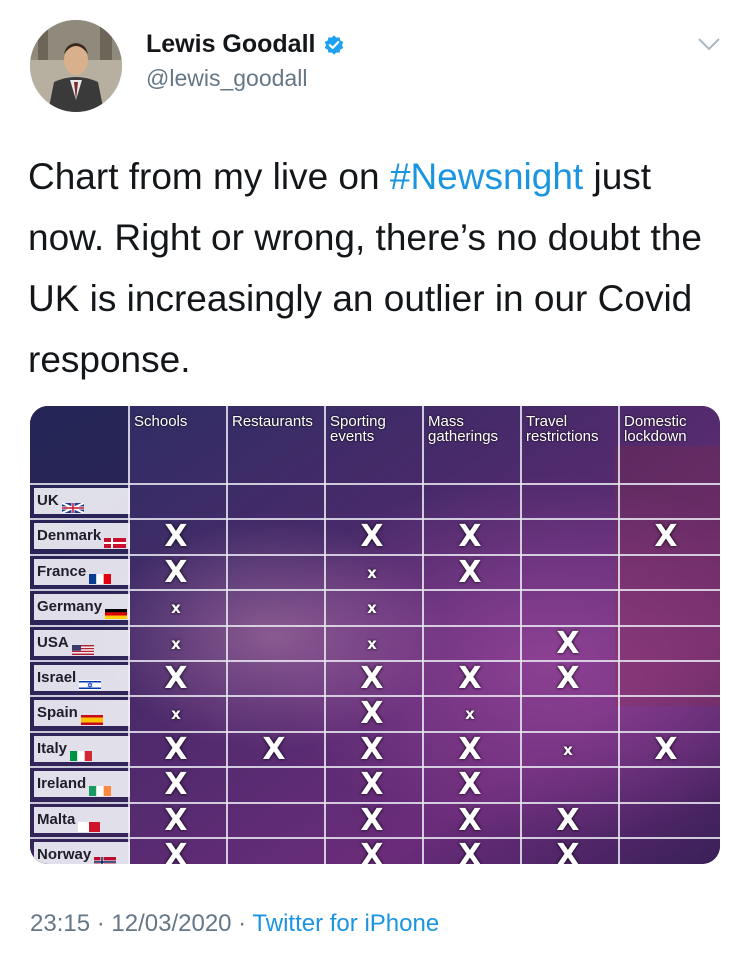  Describe the element at coordinates (709, 44) in the screenshot. I see `chevron-down-icon` at that location.